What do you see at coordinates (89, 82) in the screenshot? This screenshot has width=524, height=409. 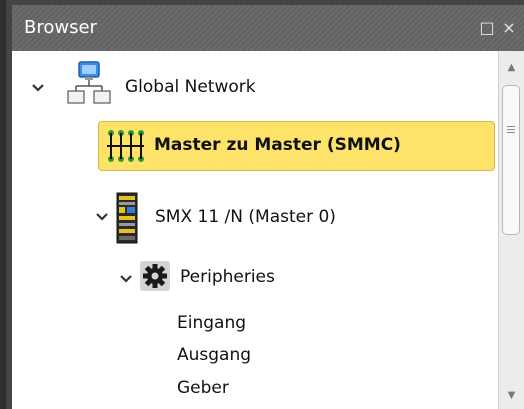 I see `network-icon` at bounding box center [89, 82].